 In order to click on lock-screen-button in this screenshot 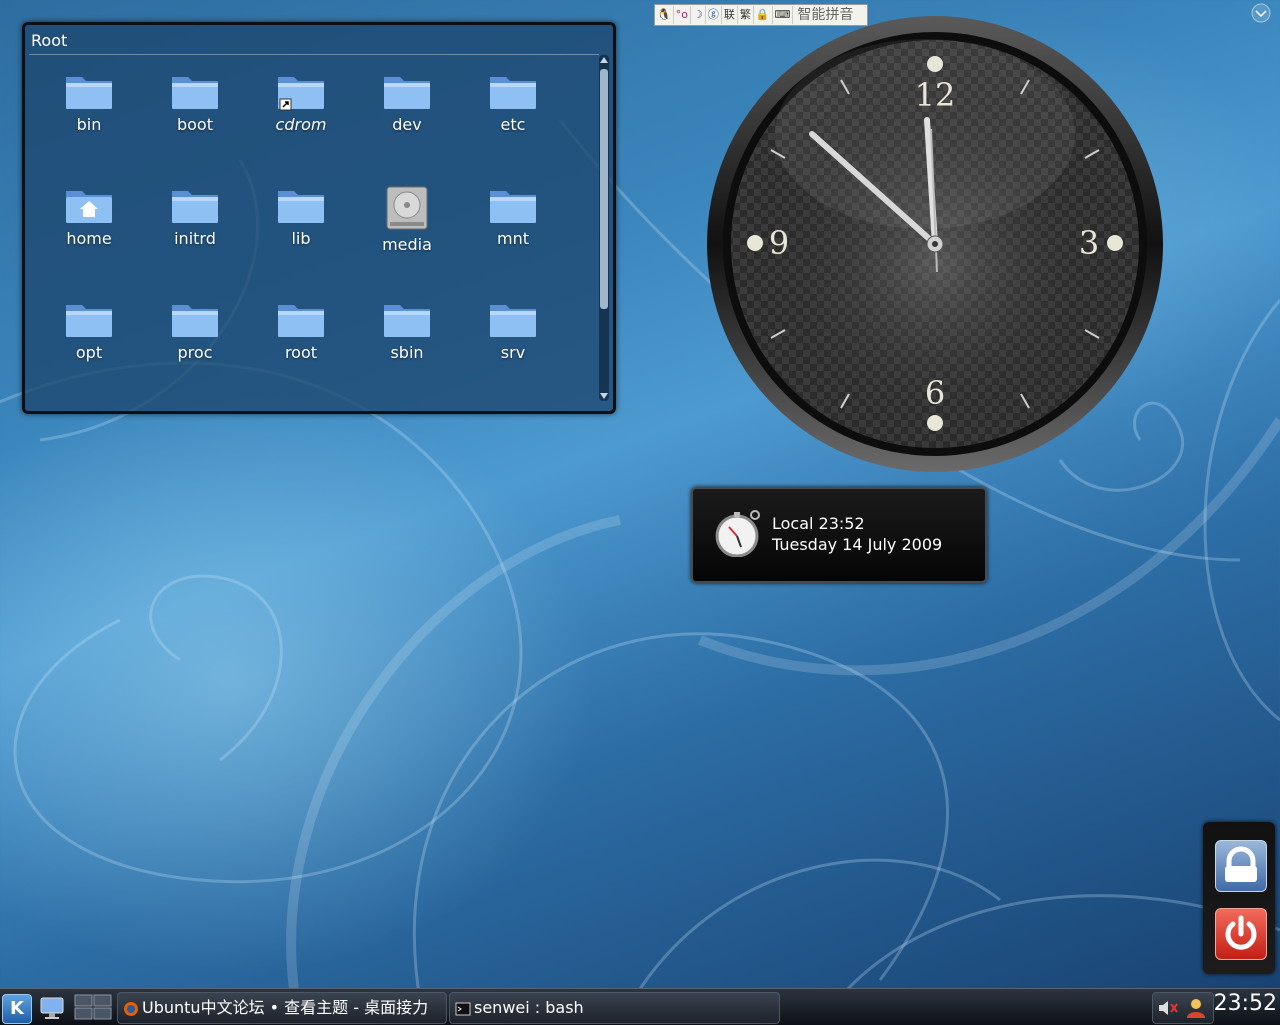, I will do `click(1241, 866)`.